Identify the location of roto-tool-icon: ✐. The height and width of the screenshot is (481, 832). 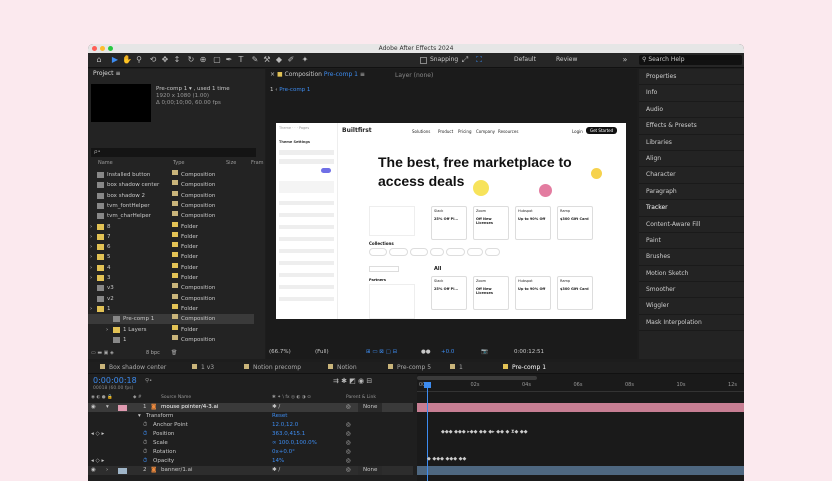
(291, 60).